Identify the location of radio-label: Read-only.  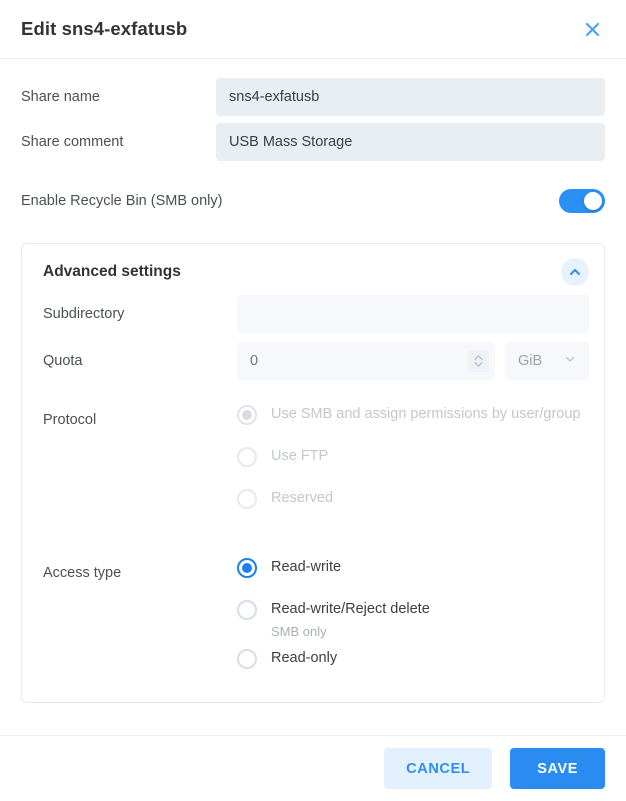
(304, 658).